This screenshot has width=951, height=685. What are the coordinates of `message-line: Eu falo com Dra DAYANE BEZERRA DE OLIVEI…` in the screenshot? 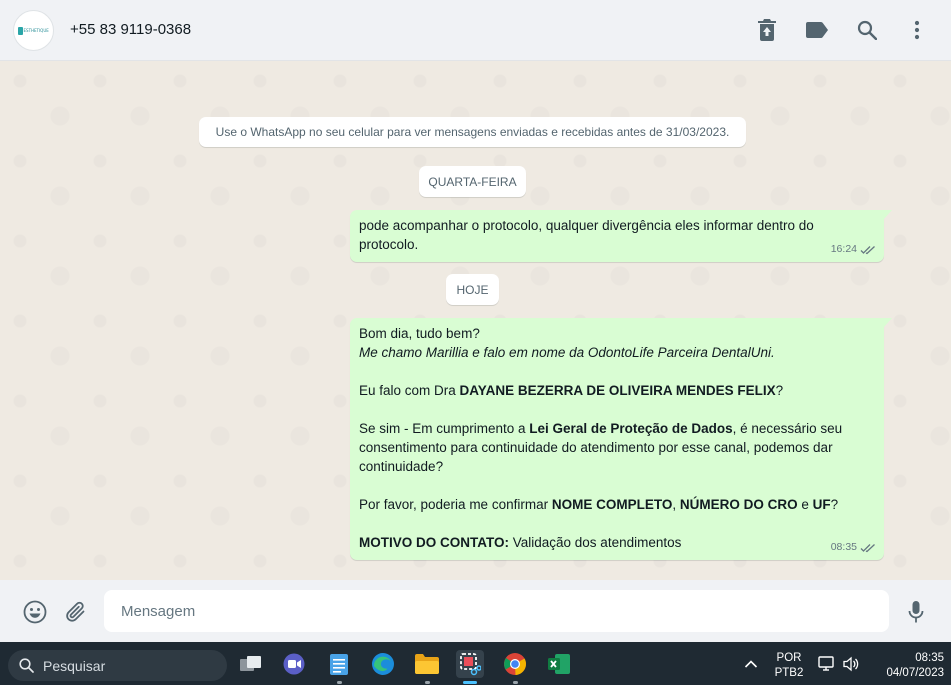 It's located at (617, 390).